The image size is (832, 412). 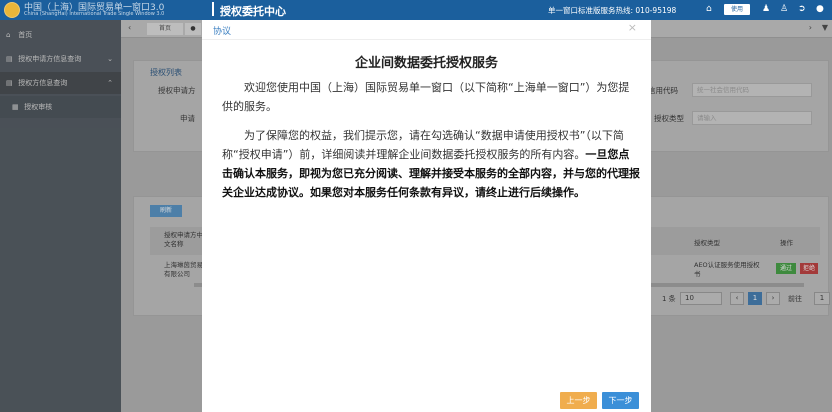 What do you see at coordinates (707, 243) in the screenshot?
I see `col-auth-type: 授权类型` at bounding box center [707, 243].